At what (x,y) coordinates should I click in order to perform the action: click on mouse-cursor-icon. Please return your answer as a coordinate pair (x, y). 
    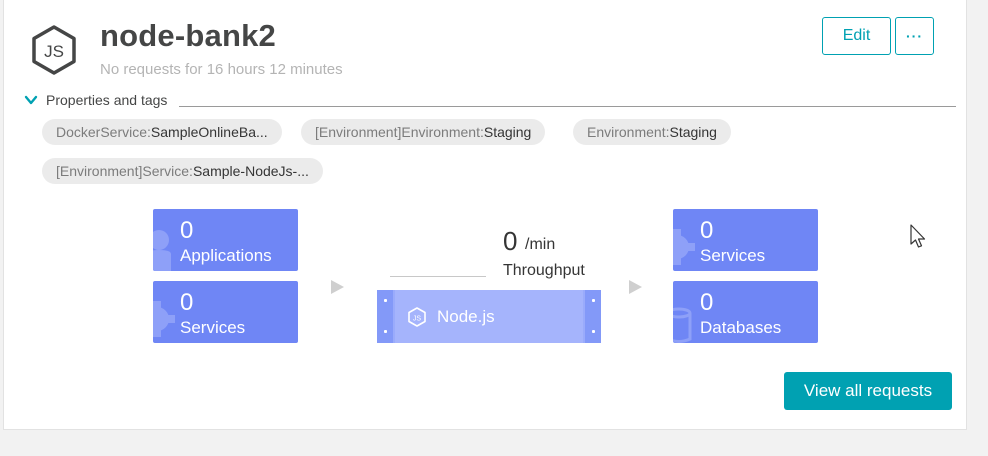
    Looking at the image, I should click on (918, 236).